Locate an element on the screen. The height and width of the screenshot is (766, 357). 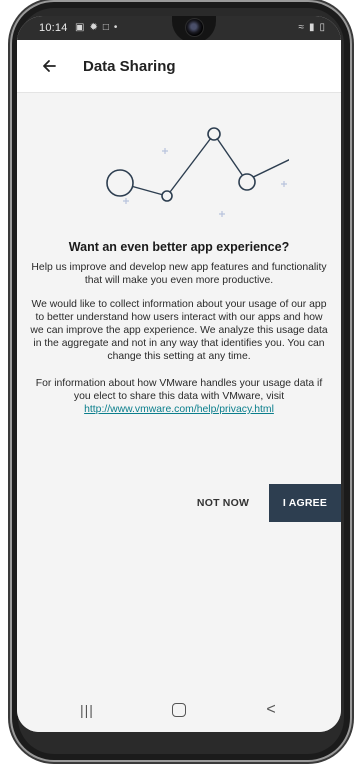
camera-lens is located at coordinates (194, 27).